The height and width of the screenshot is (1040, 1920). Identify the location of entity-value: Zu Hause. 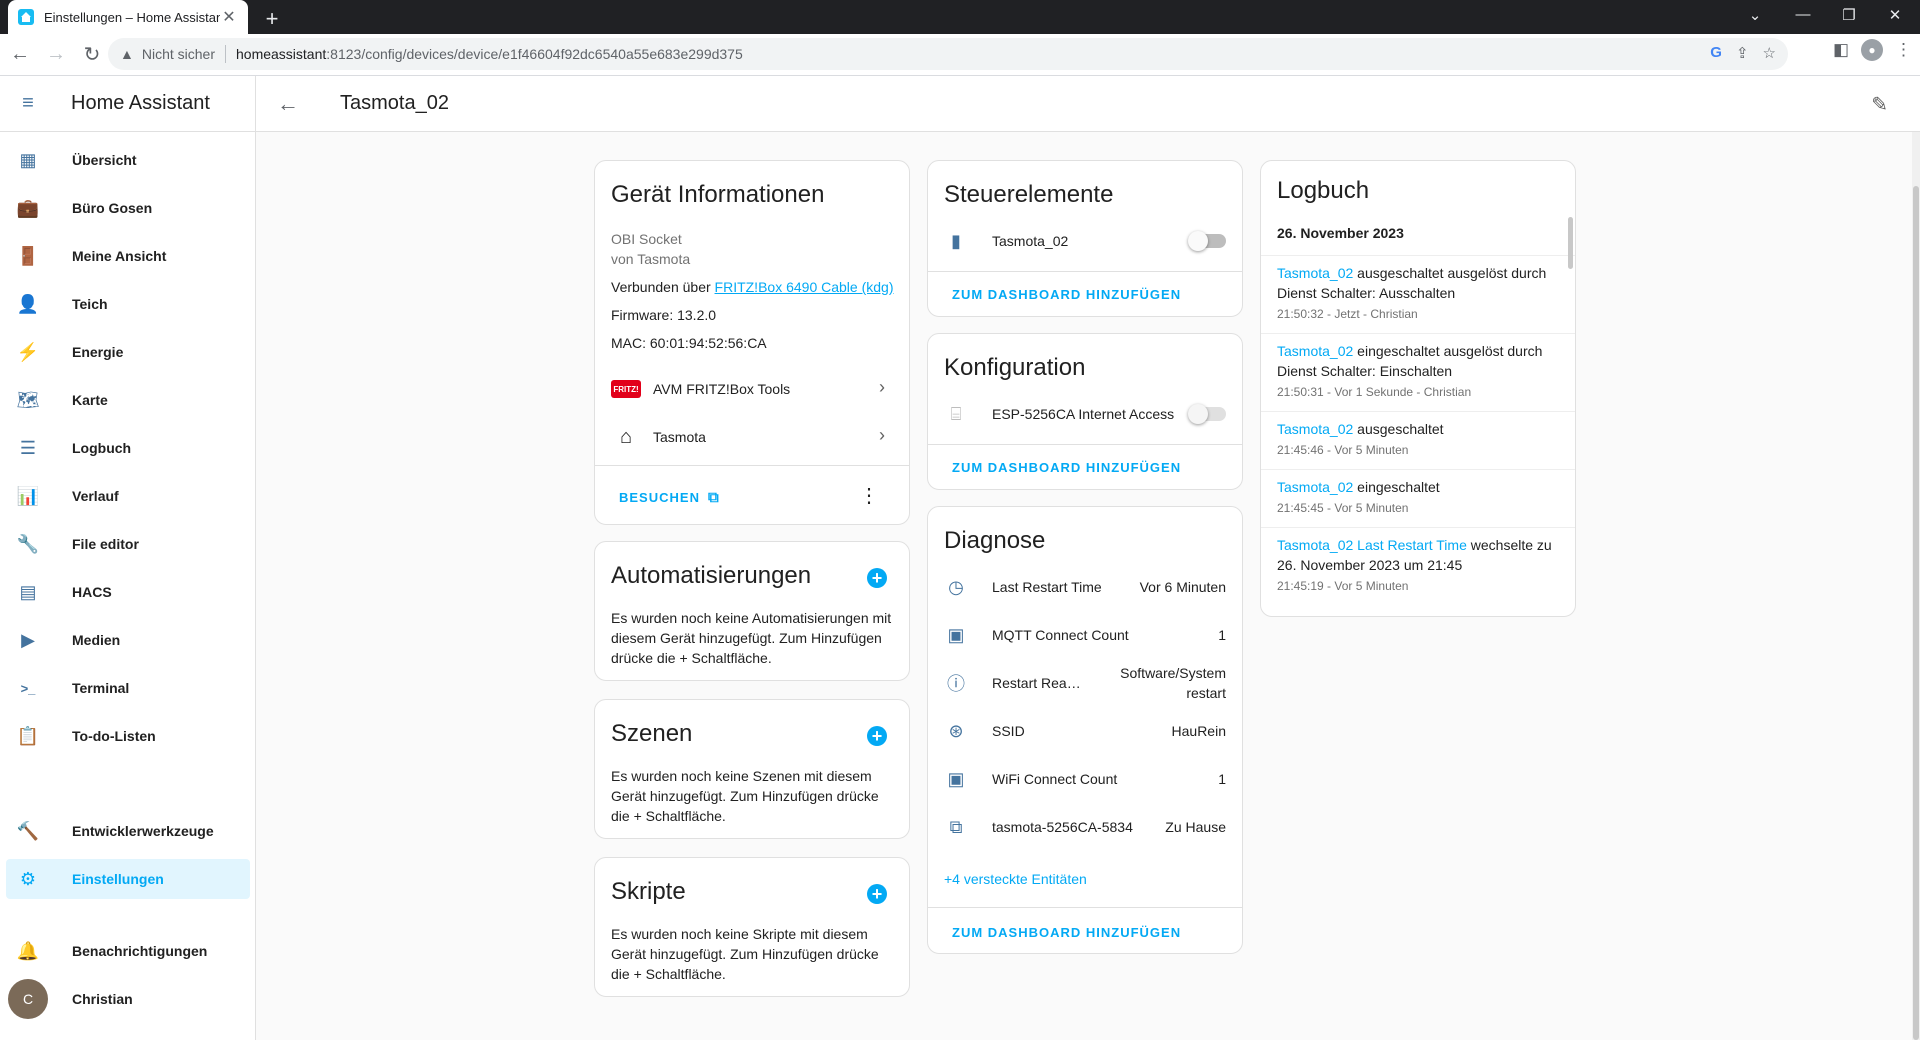
(1195, 827).